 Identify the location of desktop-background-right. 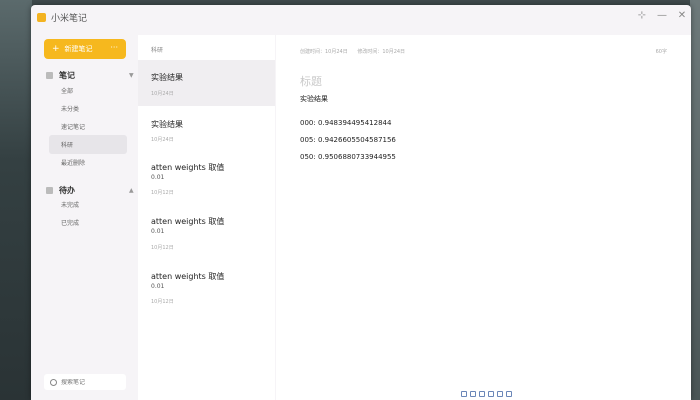
(695, 200).